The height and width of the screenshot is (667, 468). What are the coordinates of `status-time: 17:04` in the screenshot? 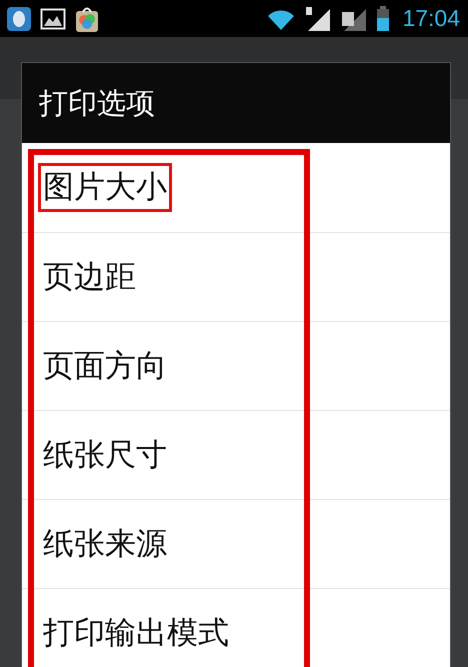 It's located at (431, 18).